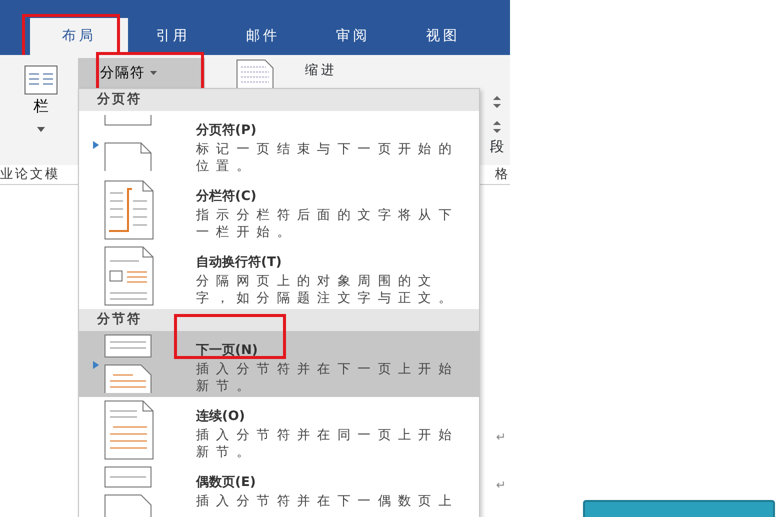 Image resolution: width=776 pixels, height=517 pixels. What do you see at coordinates (502, 175) in the screenshot?
I see `document-text: 格` at bounding box center [502, 175].